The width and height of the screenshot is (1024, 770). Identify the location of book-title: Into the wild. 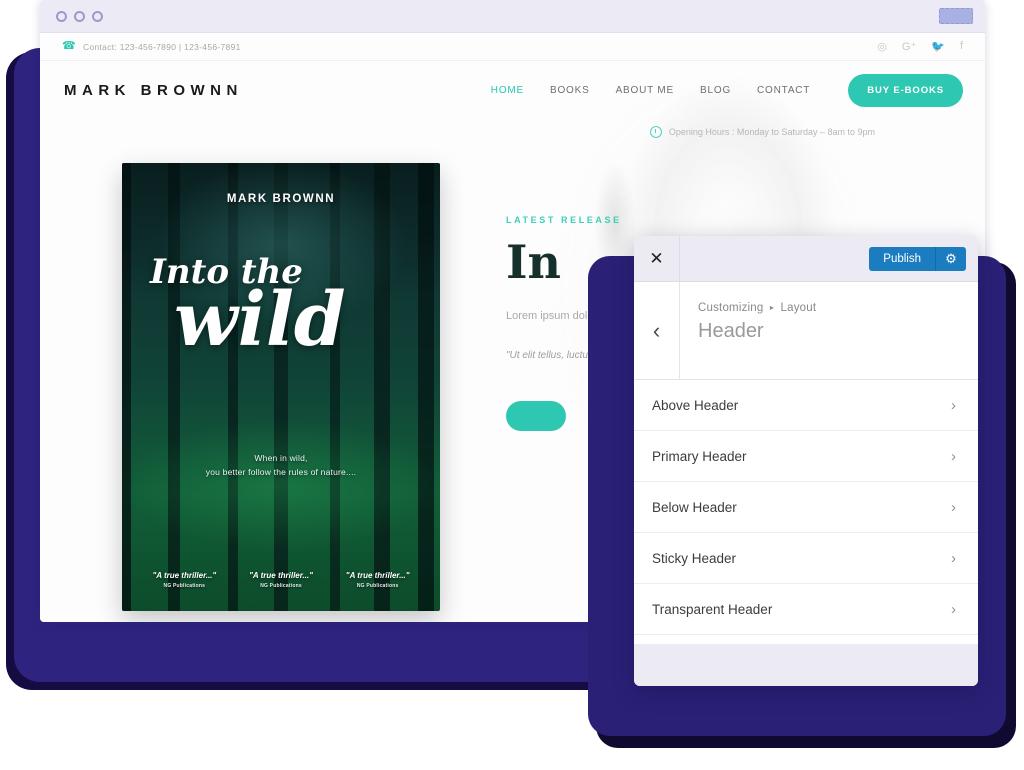
(281, 306).